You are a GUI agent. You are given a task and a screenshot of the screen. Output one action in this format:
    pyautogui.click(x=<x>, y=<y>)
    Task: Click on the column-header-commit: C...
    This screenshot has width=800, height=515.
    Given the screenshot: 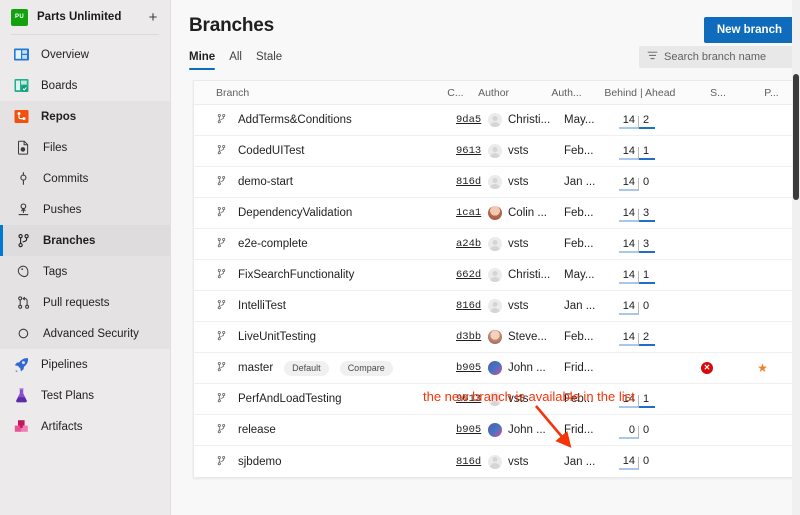 What is the action you would take?
    pyautogui.click(x=462, y=93)
    